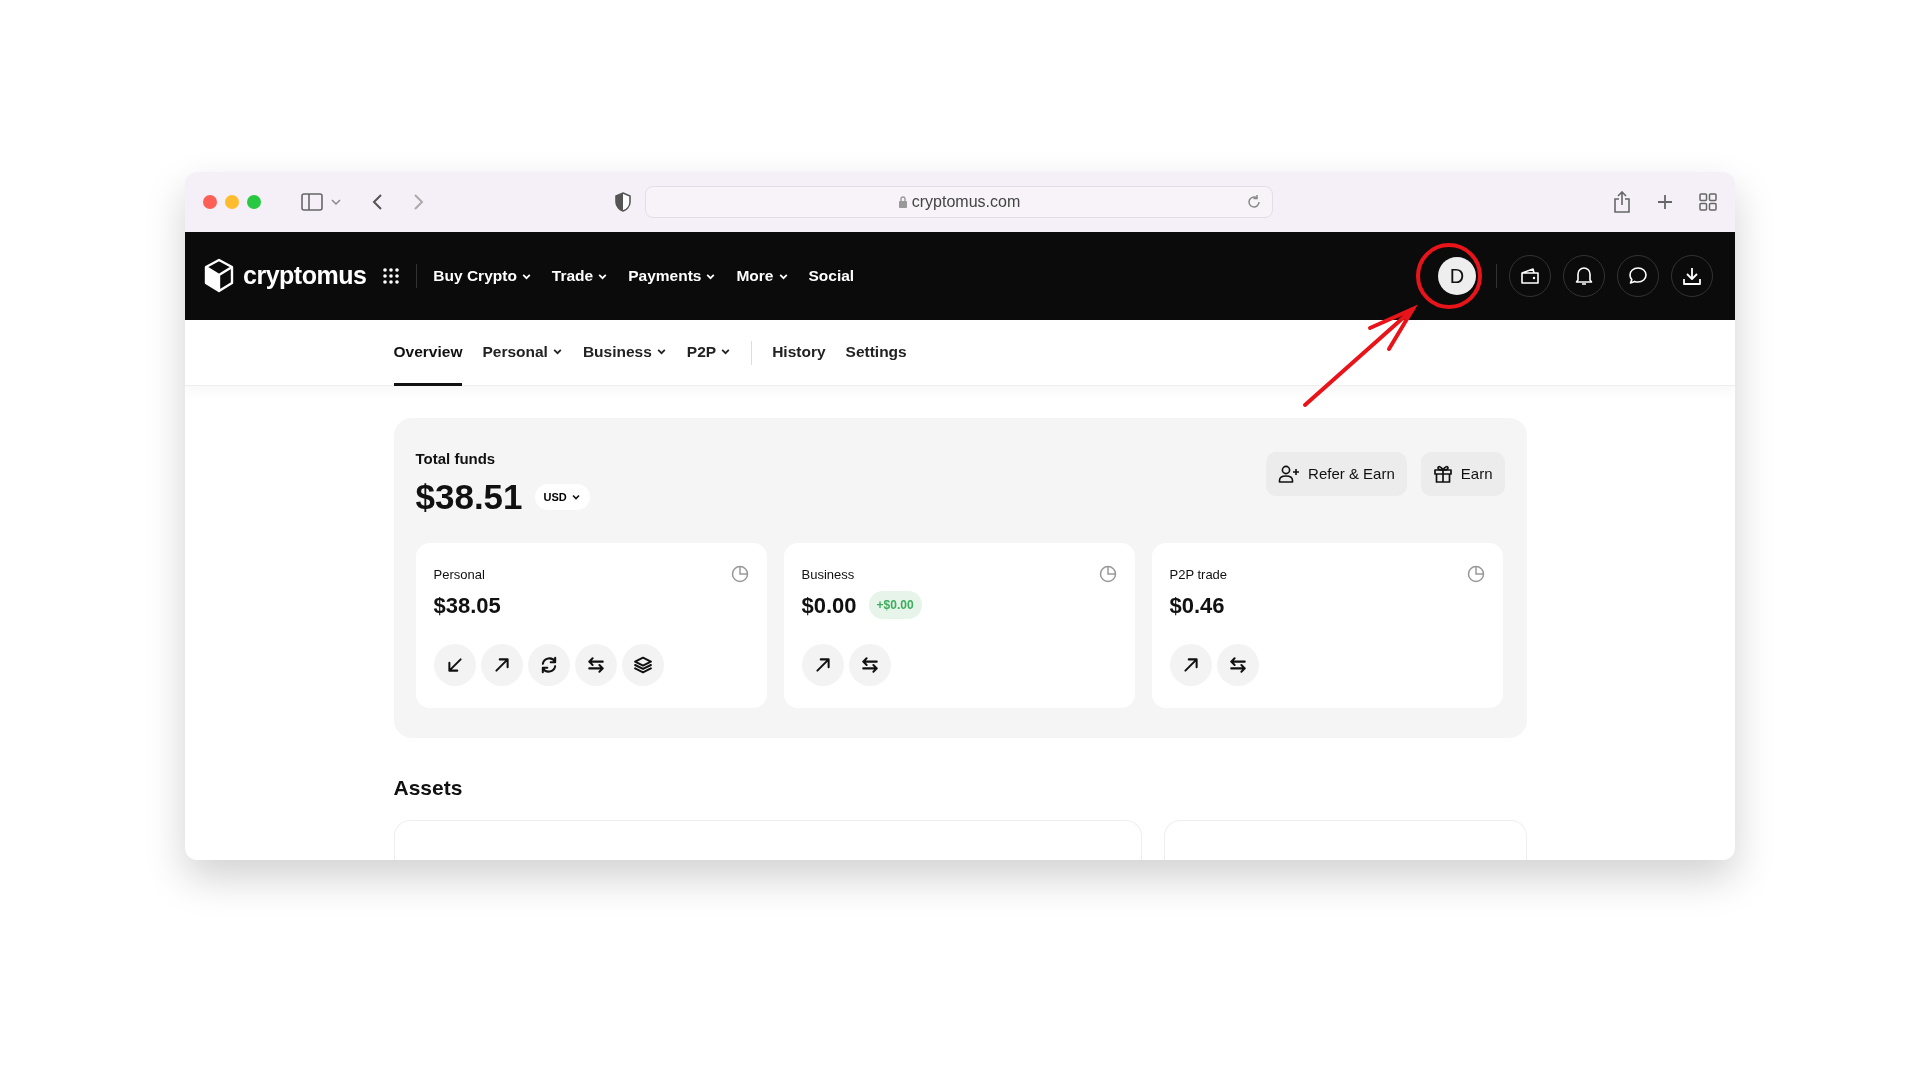 This screenshot has width=1920, height=1080. What do you see at coordinates (799, 353) in the screenshot?
I see `sub-nav-tab: History` at bounding box center [799, 353].